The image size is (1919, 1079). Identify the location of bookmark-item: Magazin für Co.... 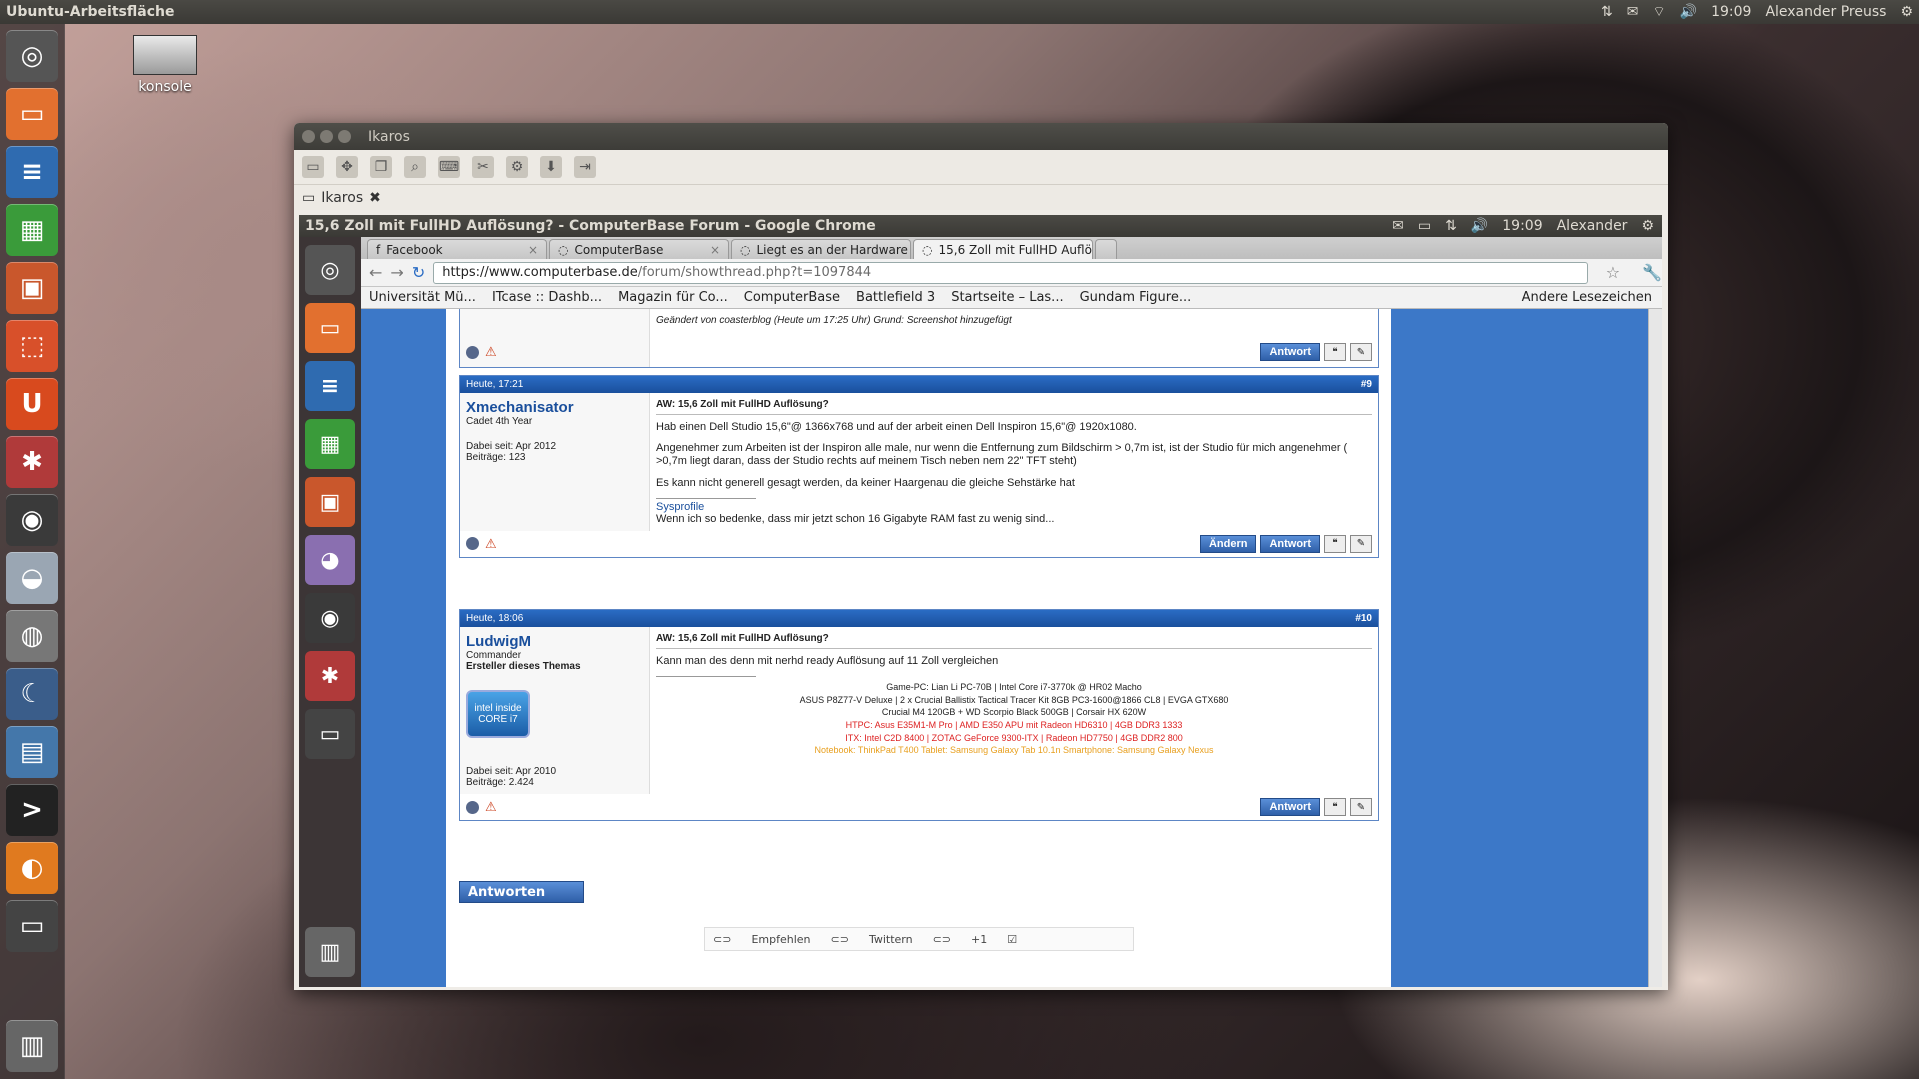
(673, 297).